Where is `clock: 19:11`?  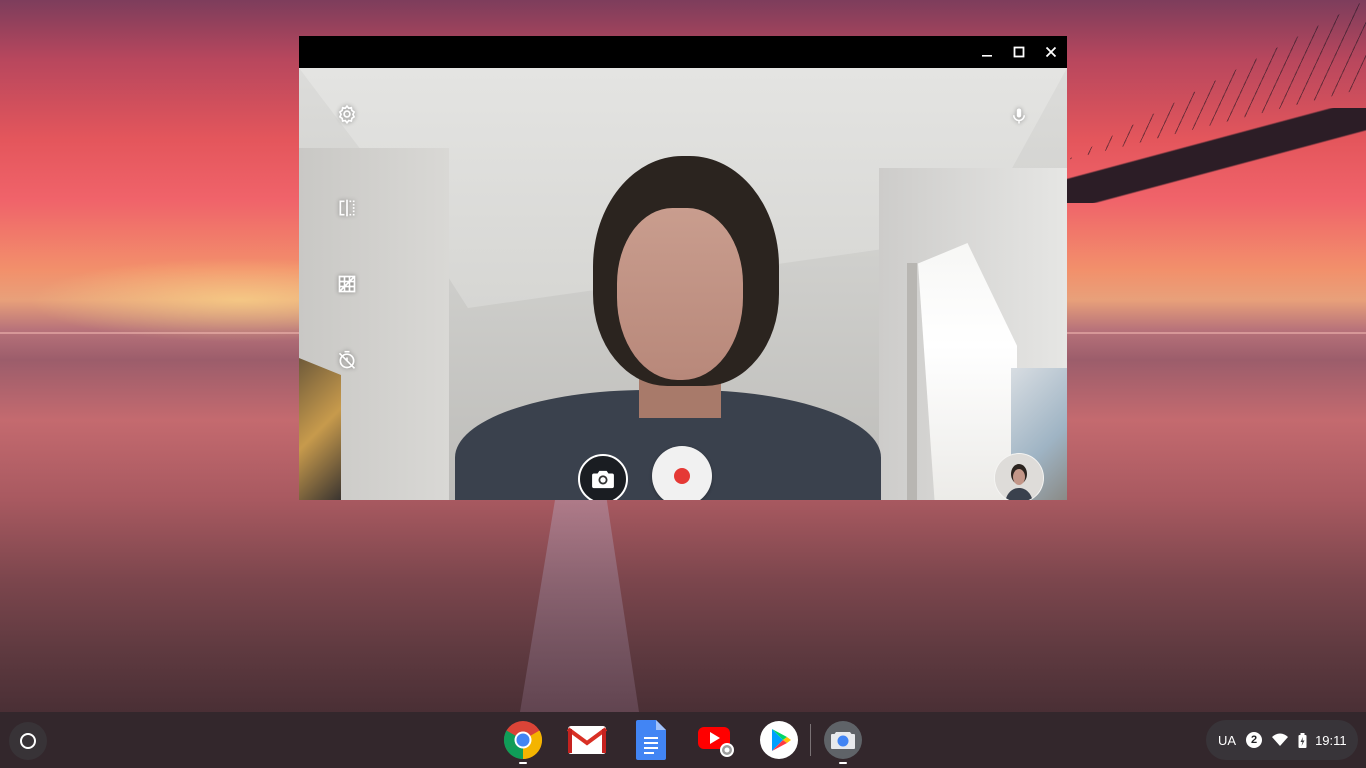
clock: 19:11 is located at coordinates (1331, 740).